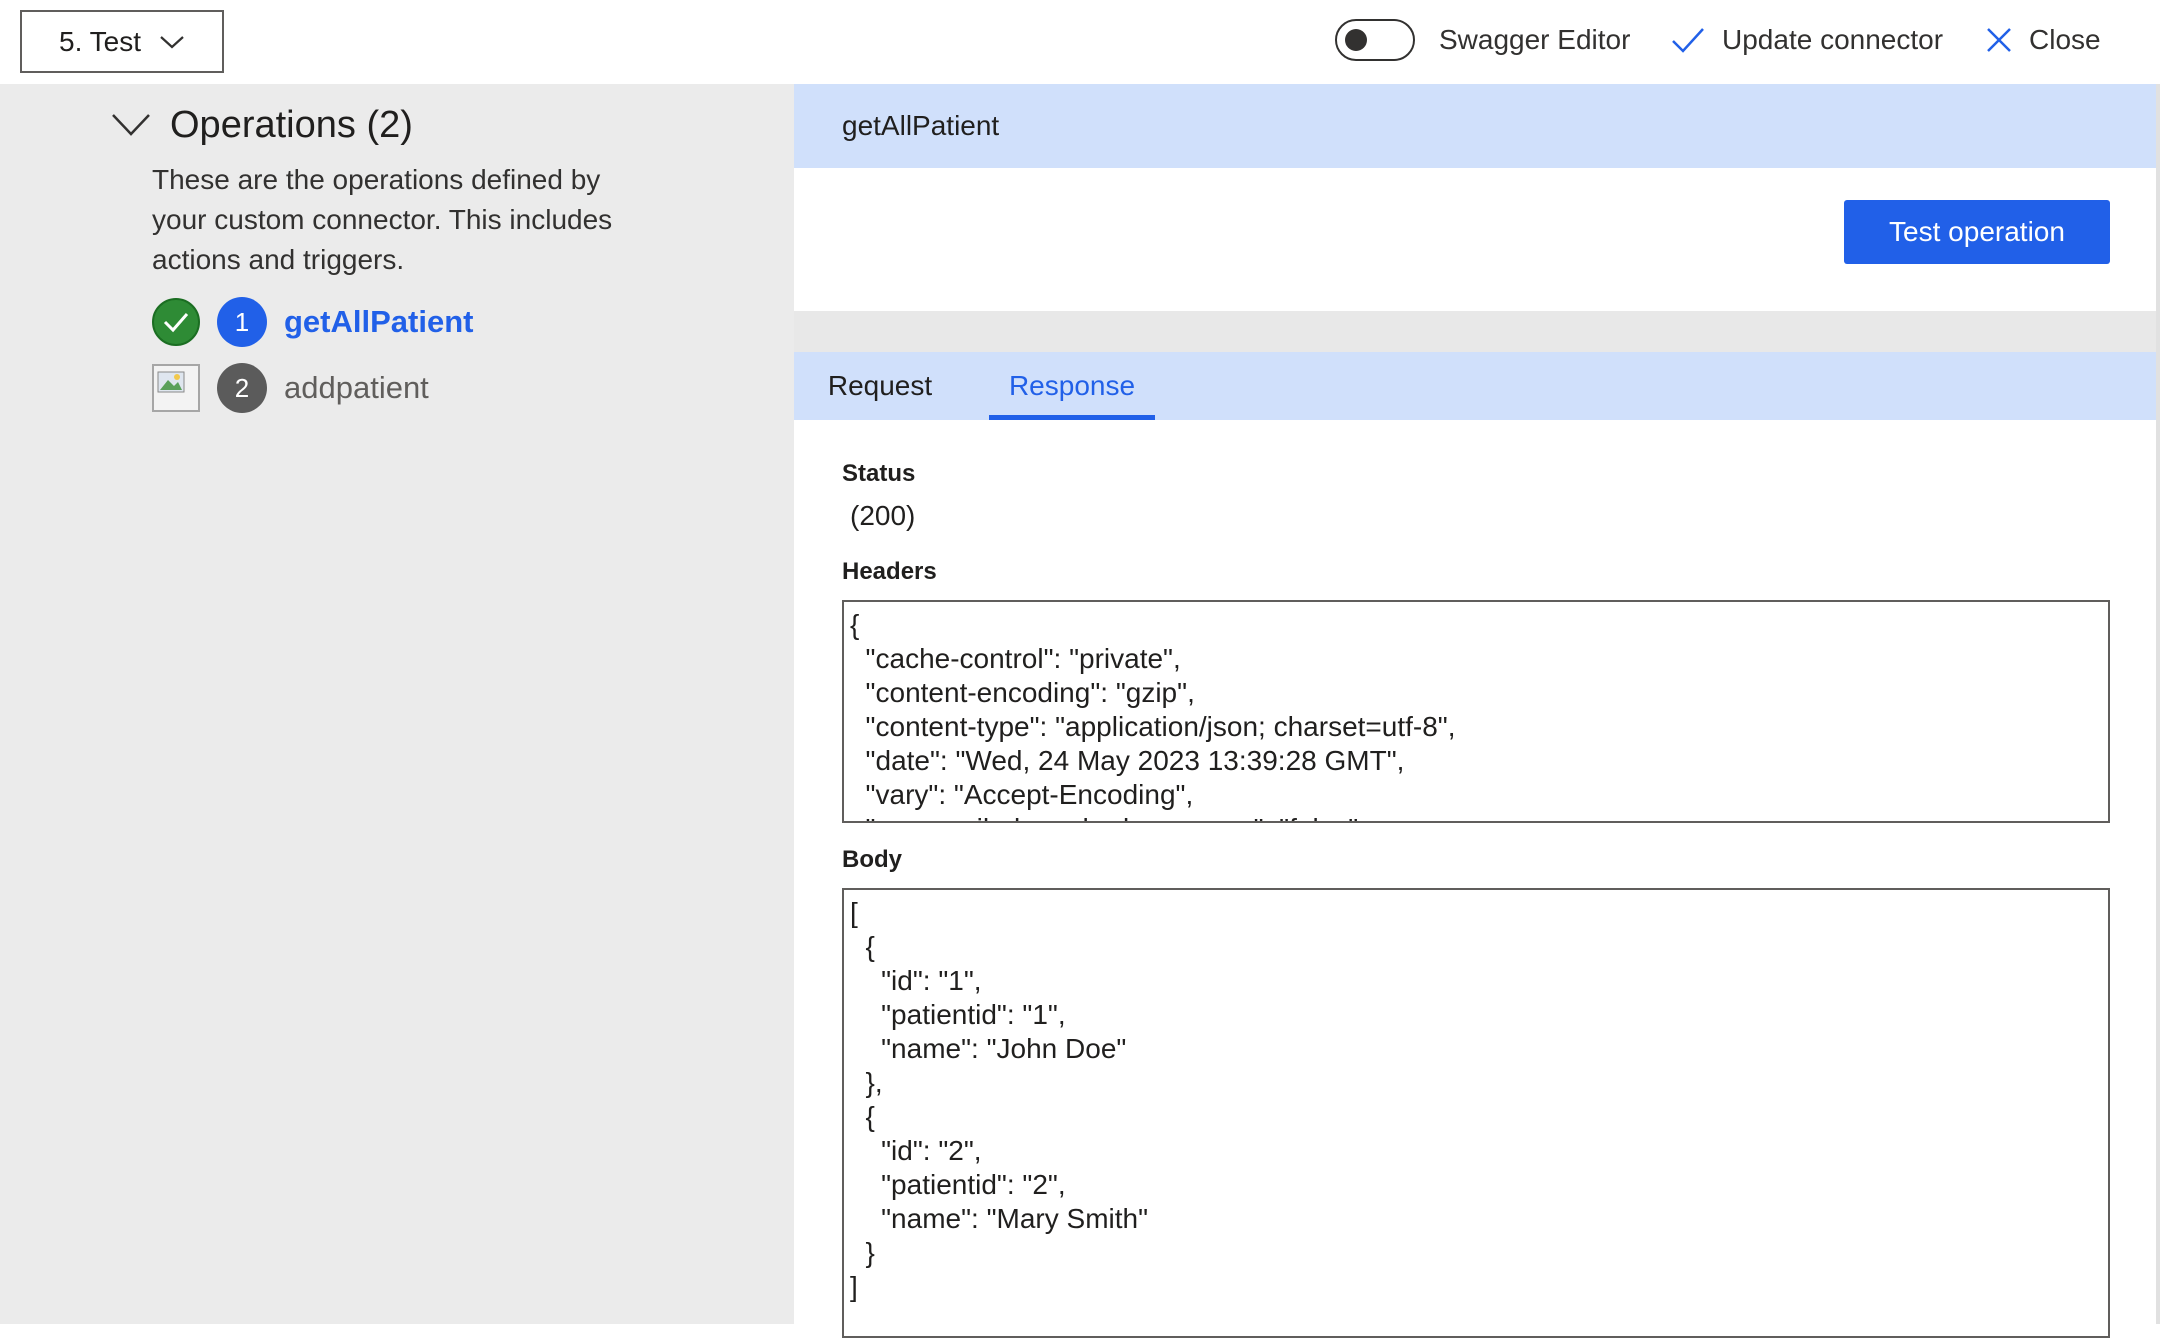  Describe the element at coordinates (1477, 386) in the screenshot. I see `request-response-tabs: Request Response` at that location.